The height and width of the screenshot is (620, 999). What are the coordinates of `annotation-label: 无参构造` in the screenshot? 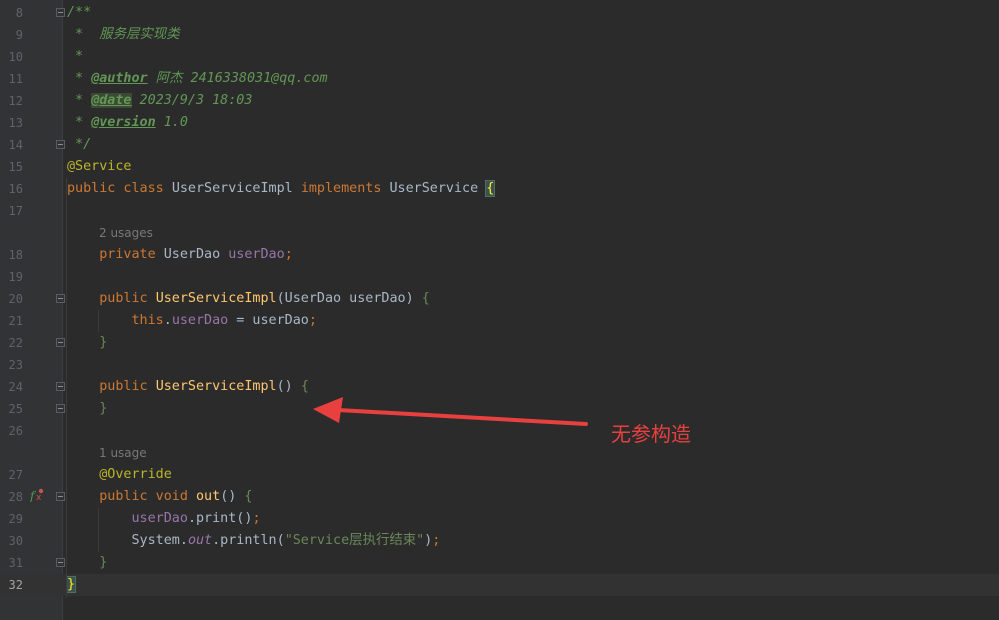 It's located at (651, 434).